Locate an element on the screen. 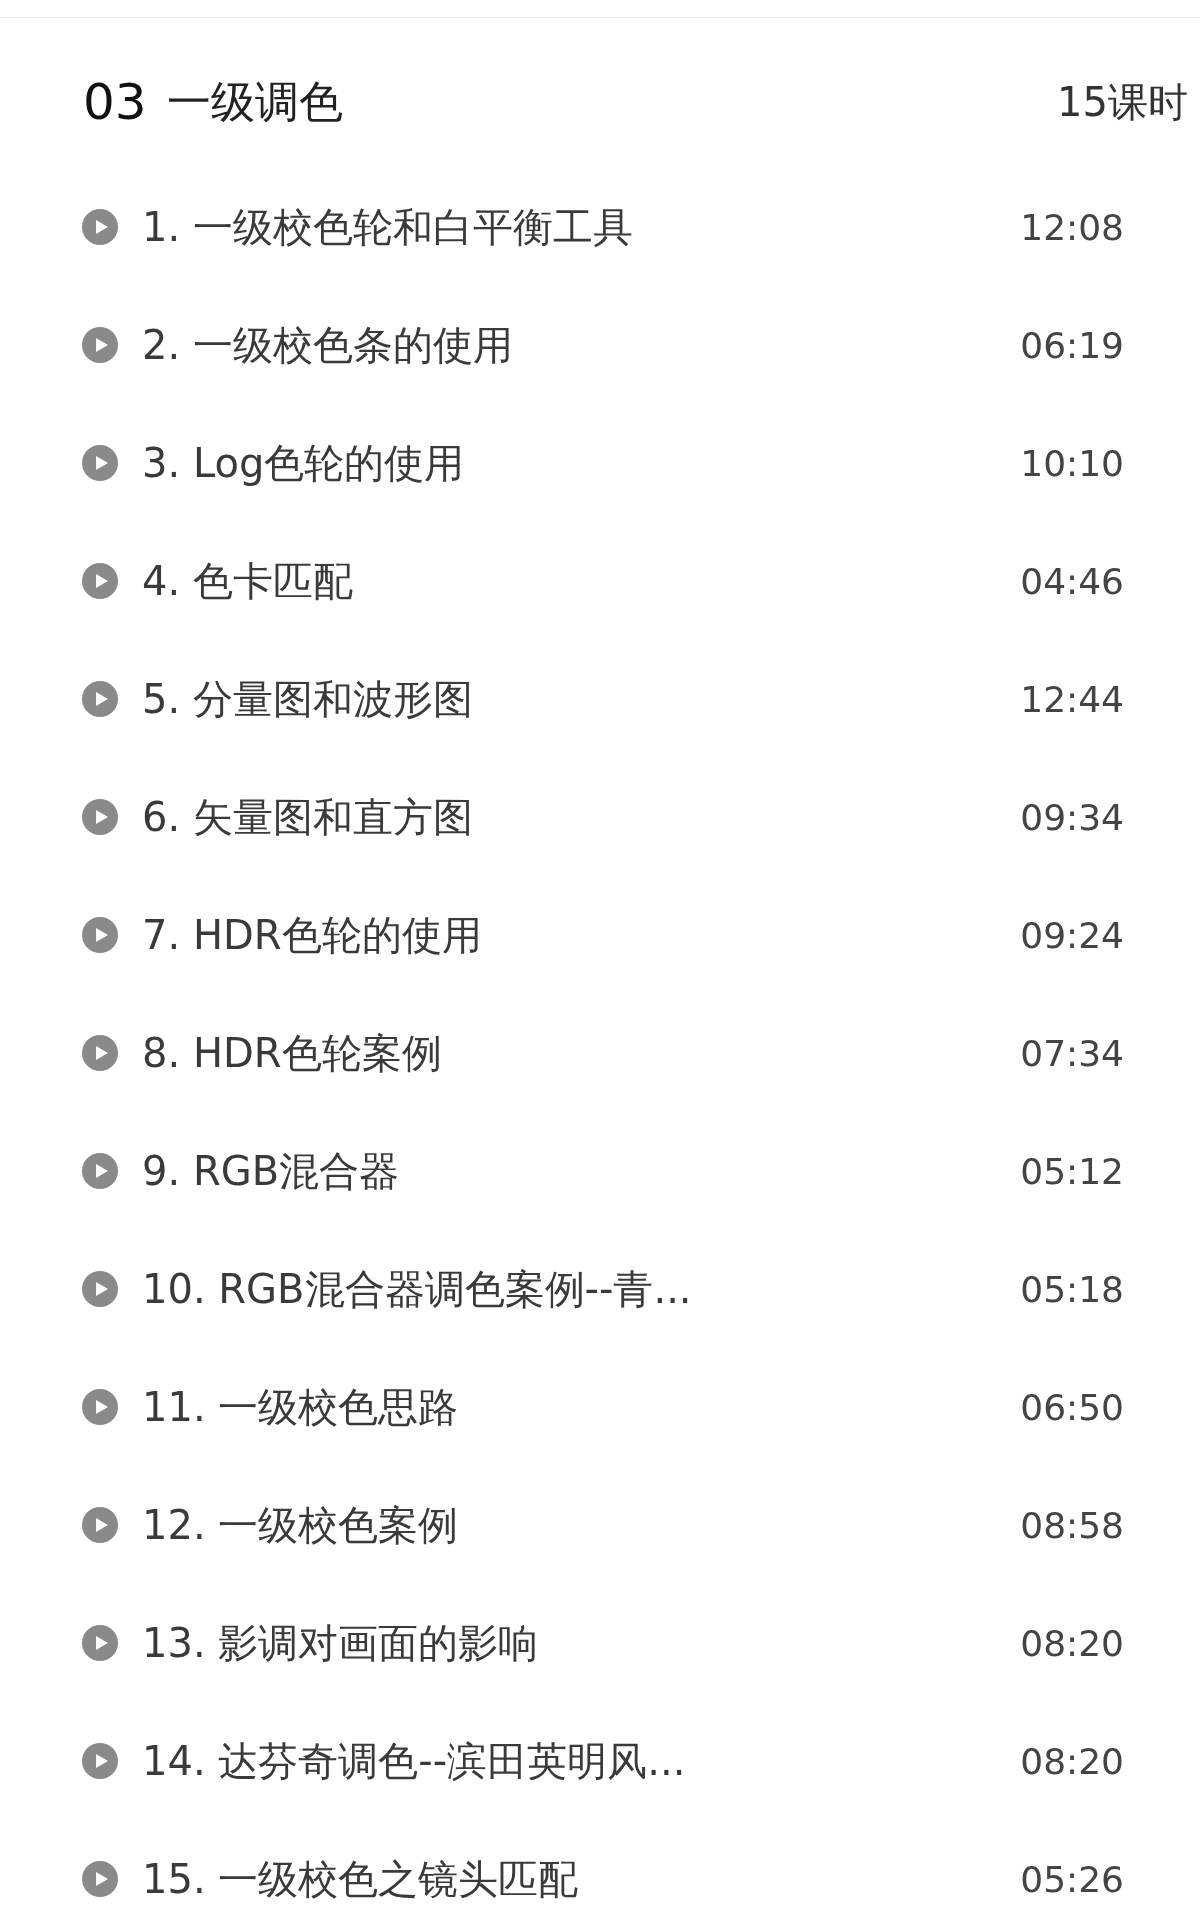  lesson-title: 5. 分量图和波形图 is located at coordinates (307, 699).